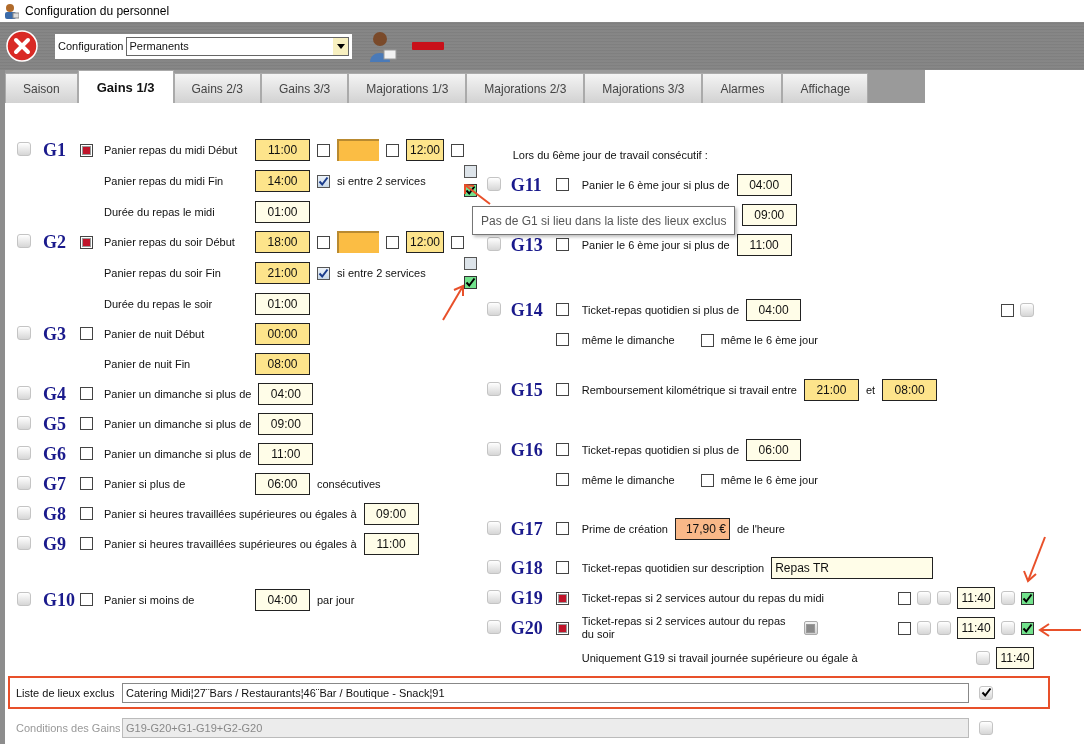  What do you see at coordinates (41, 88) in the screenshot?
I see `tab: Saison` at bounding box center [41, 88].